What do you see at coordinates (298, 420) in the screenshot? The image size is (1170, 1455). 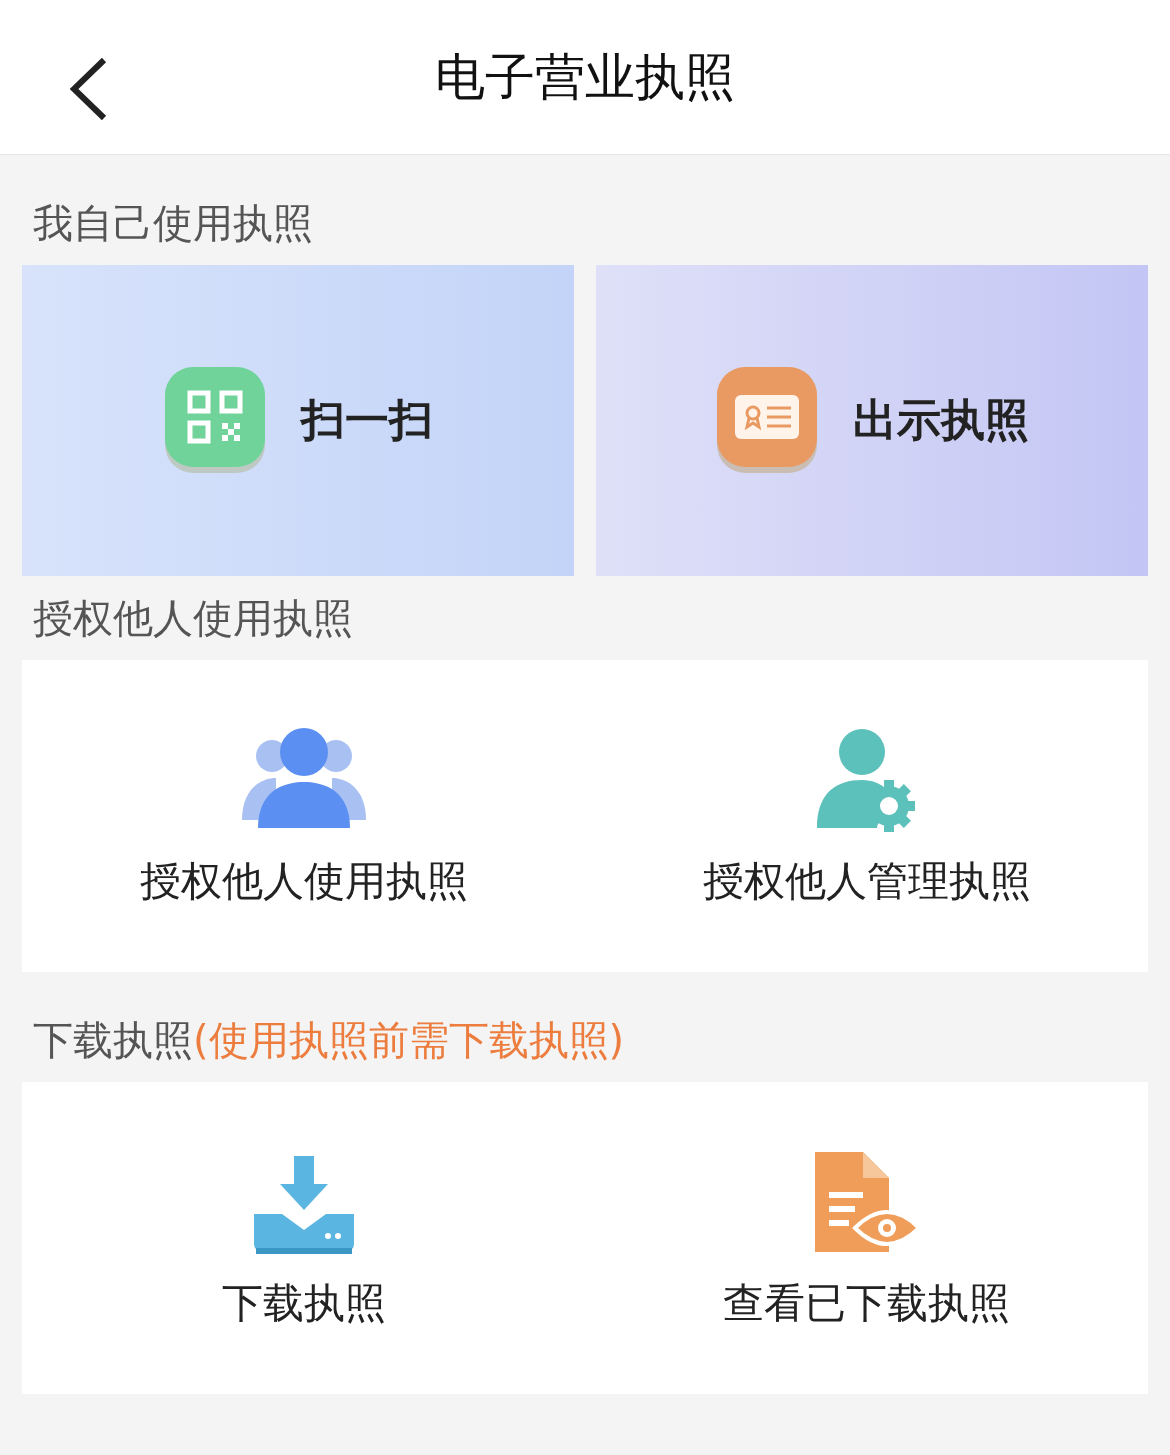 I see `action-tile: 扫一扫` at bounding box center [298, 420].